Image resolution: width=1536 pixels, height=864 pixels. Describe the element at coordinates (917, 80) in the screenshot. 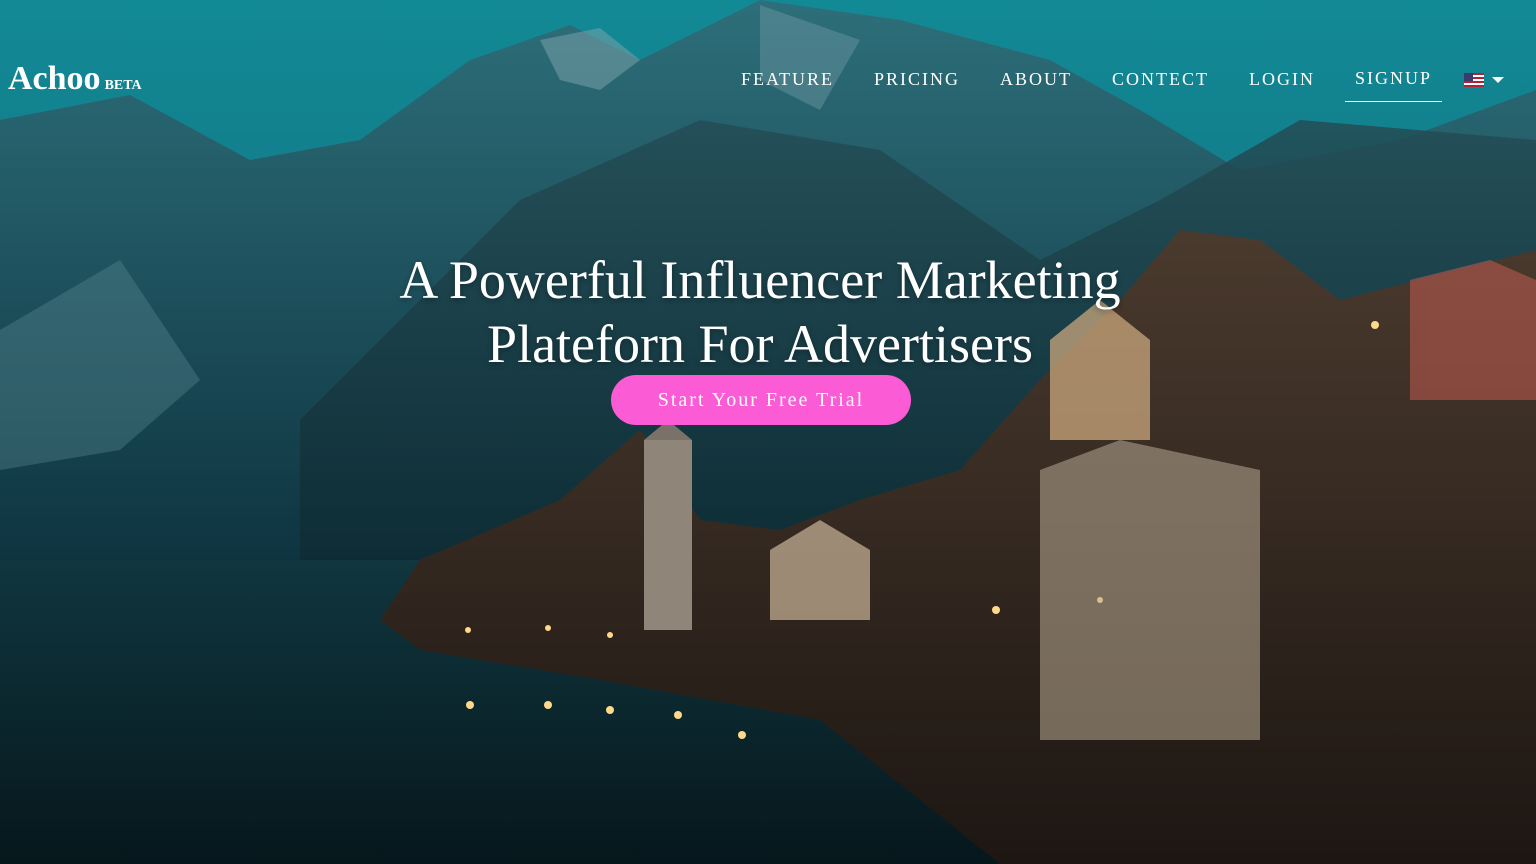

I see `nav-pricing: PRICING` at that location.